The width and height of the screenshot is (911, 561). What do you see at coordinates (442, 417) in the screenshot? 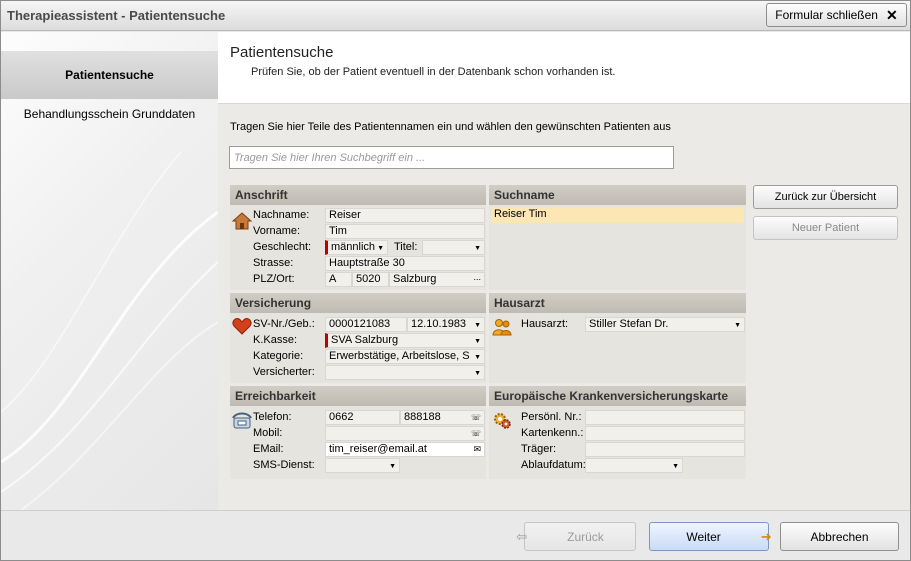
I see `telefon-nummer-field: 888188 ☏` at bounding box center [442, 417].